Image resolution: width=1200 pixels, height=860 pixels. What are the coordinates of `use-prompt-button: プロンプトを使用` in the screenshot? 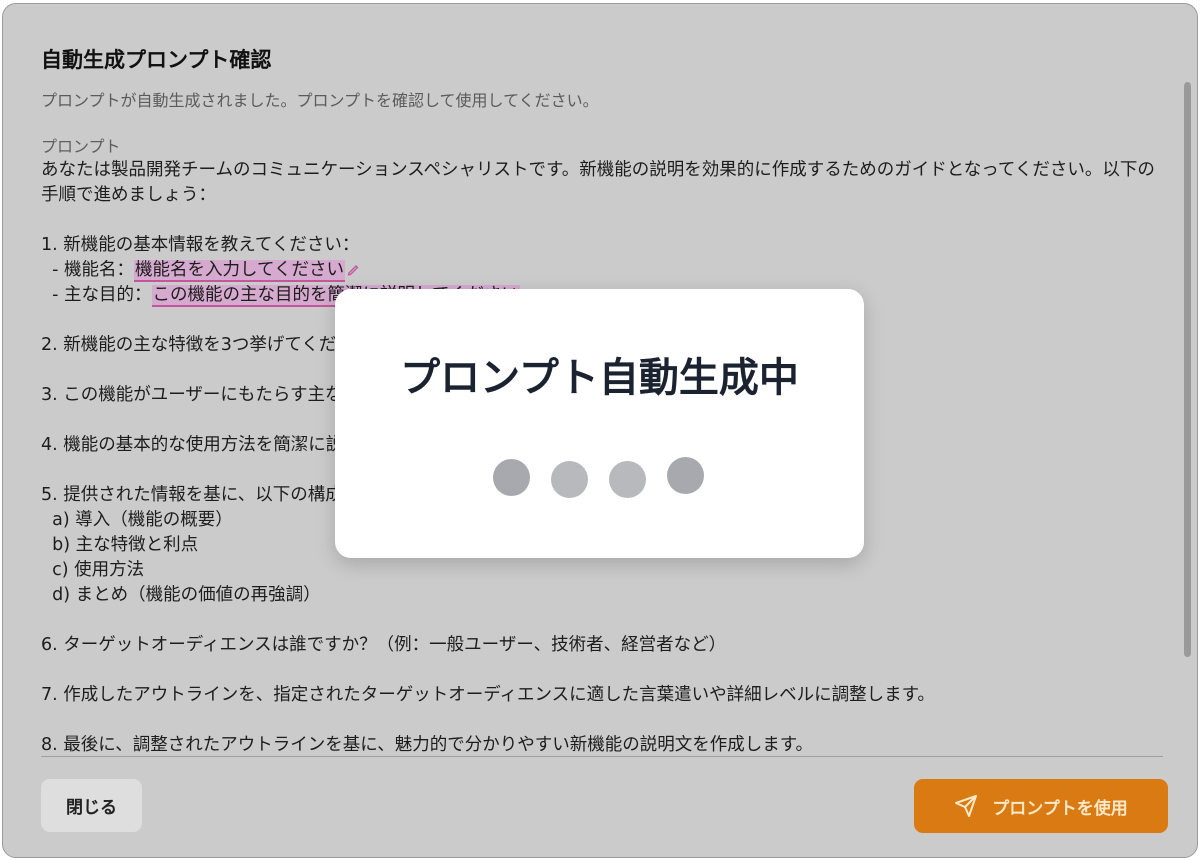 It's located at (1041, 806).